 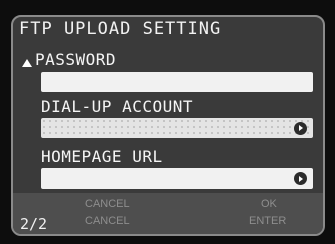 What do you see at coordinates (177, 82) in the screenshot?
I see `password-field` at bounding box center [177, 82].